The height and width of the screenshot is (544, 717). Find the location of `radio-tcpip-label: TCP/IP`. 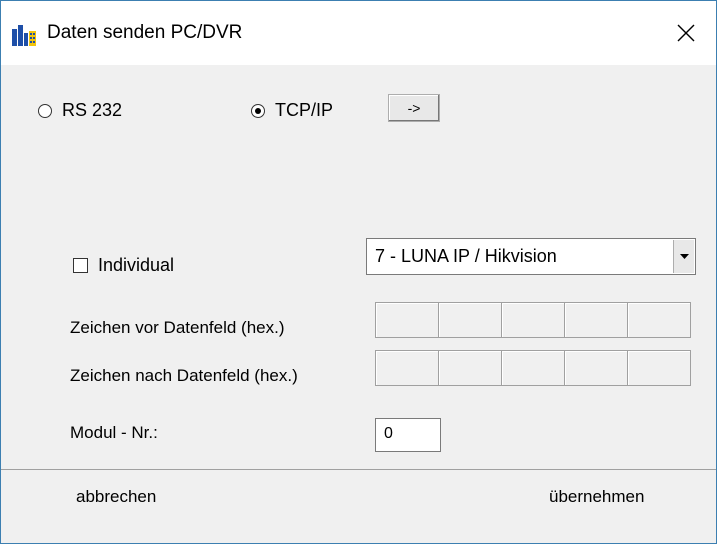

radio-tcpip-label: TCP/IP is located at coordinates (304, 110).